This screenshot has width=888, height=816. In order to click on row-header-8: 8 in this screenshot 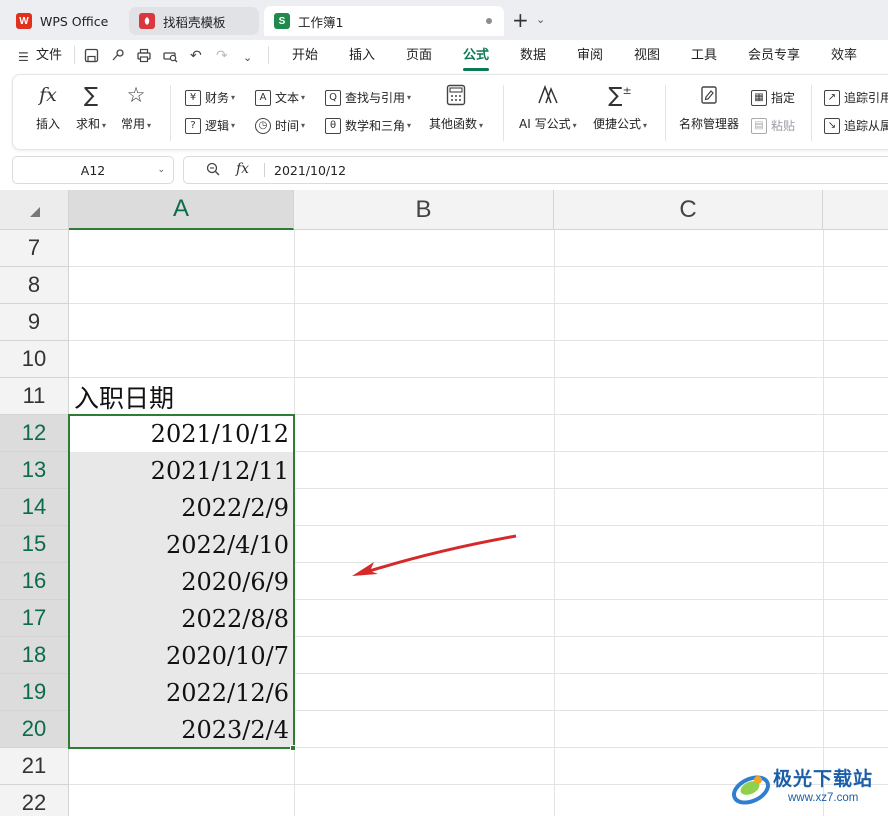, I will do `click(34, 285)`.